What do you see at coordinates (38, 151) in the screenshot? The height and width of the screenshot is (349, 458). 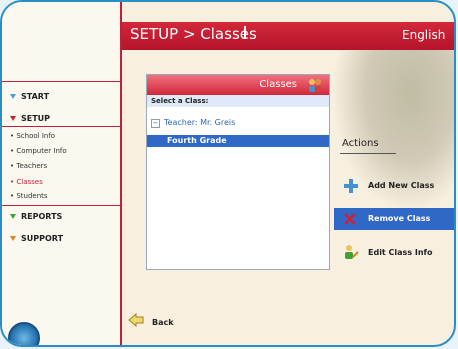 I see `sidebar-subitem-computer-info: • Computer Info` at bounding box center [38, 151].